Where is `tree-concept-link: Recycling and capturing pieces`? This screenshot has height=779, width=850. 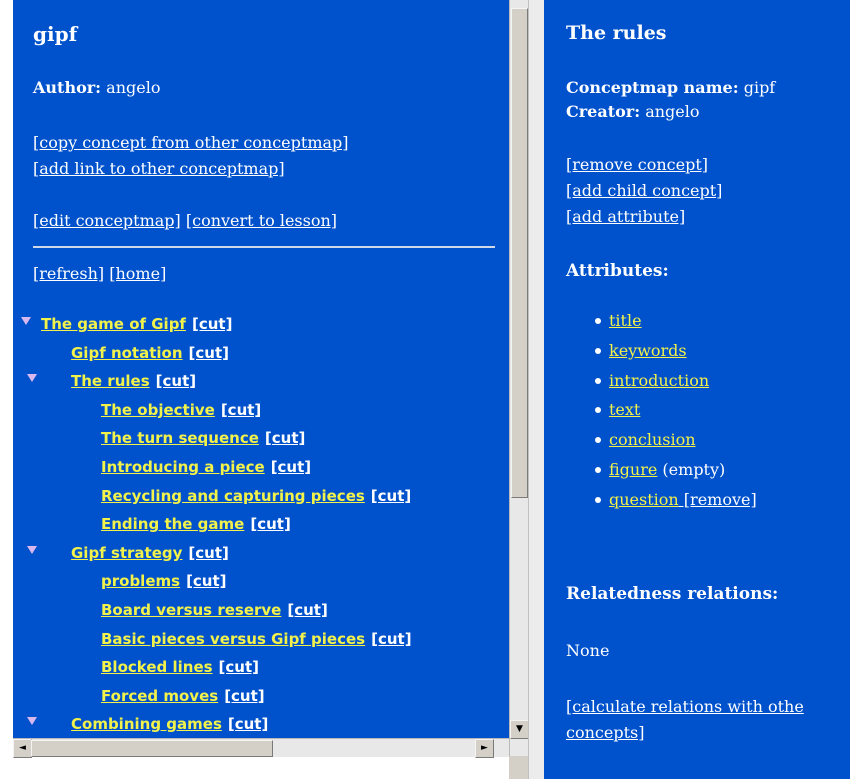
tree-concept-link: Recycling and capturing pieces is located at coordinates (233, 496).